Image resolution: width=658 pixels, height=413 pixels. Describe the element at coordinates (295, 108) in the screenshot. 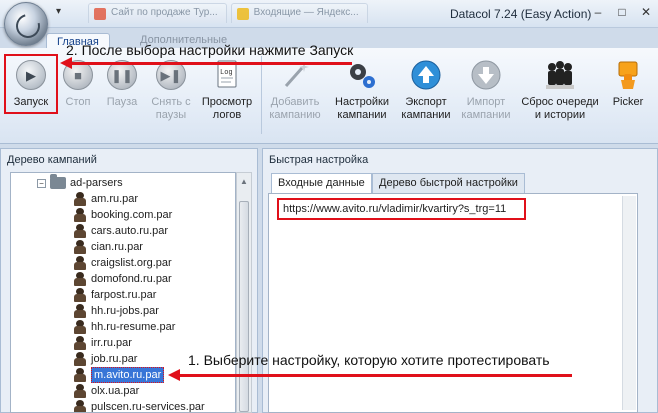

I see `add-campaign-label: Добавить кампанию` at that location.